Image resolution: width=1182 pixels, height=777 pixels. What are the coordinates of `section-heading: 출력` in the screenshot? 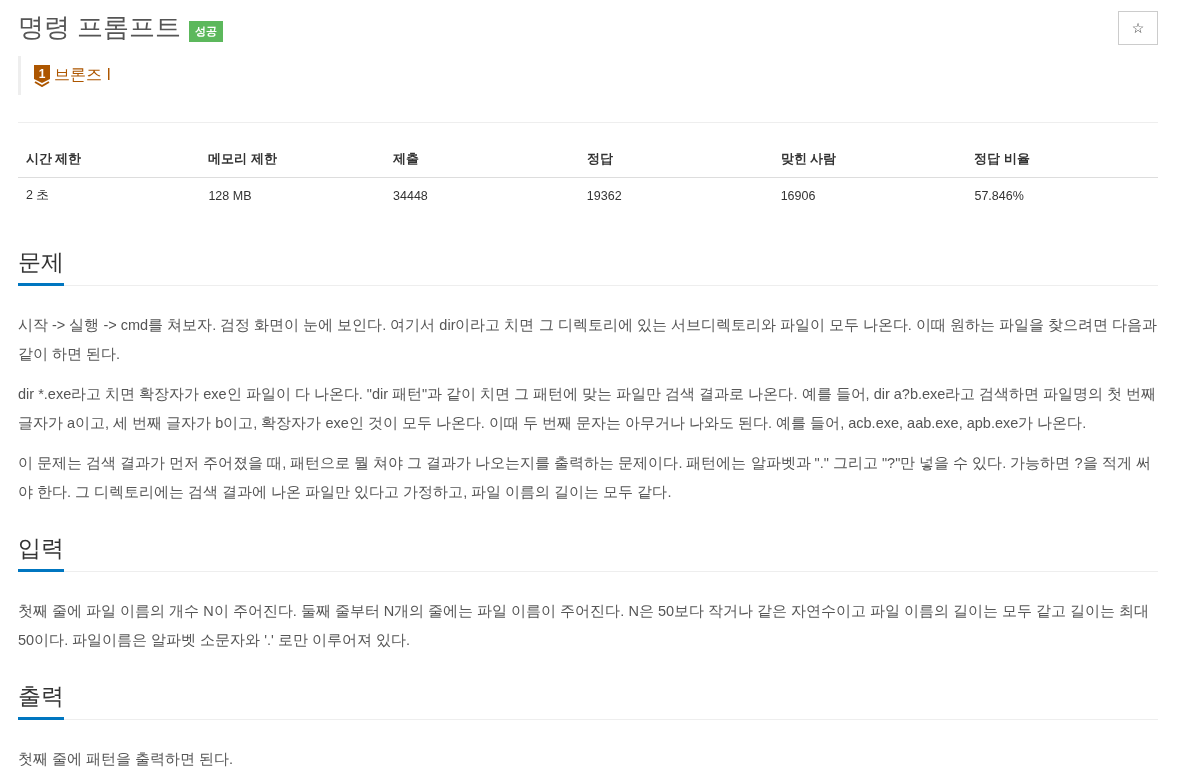 It's located at (41, 701).